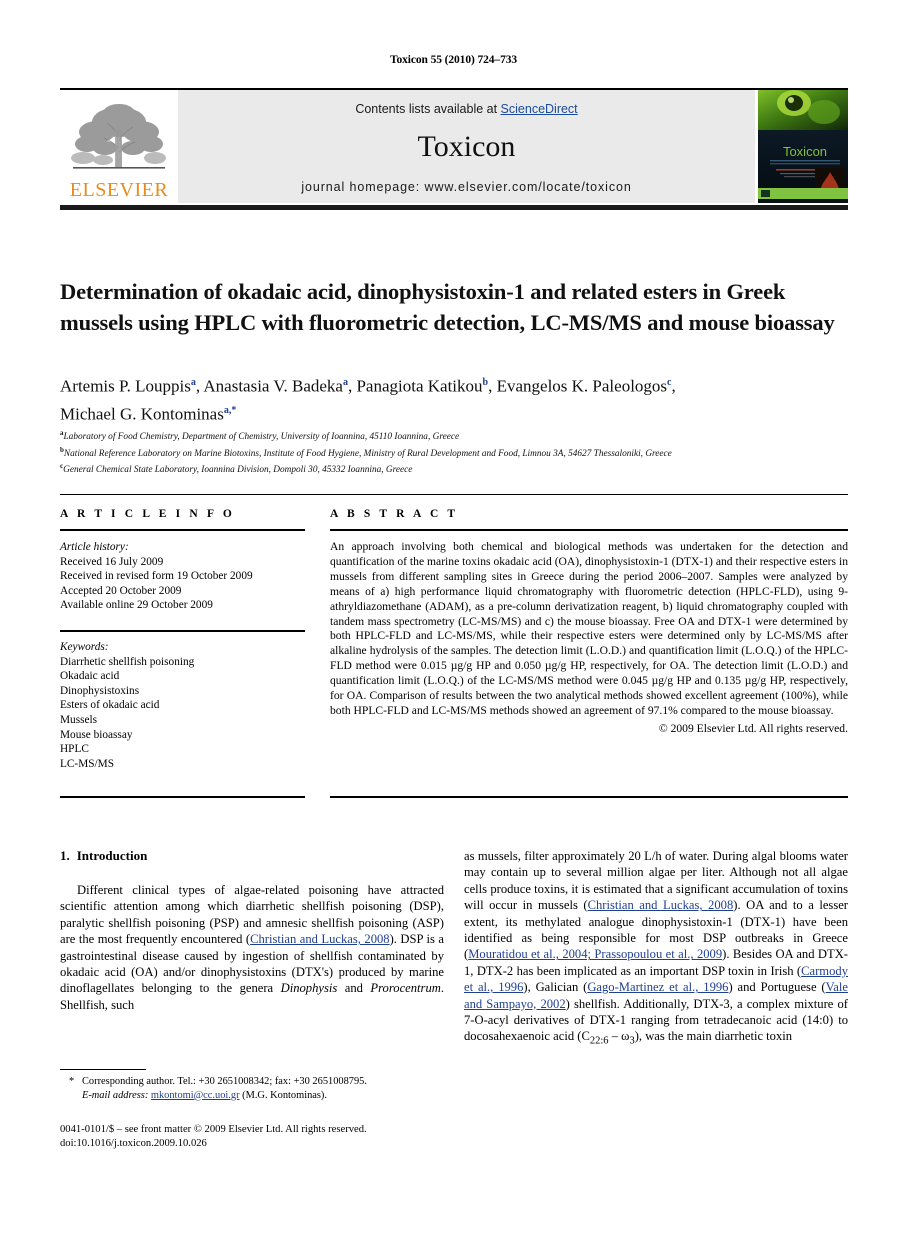  What do you see at coordinates (112, 561) in the screenshot?
I see `article-history-received: Received 16 July 2009` at bounding box center [112, 561].